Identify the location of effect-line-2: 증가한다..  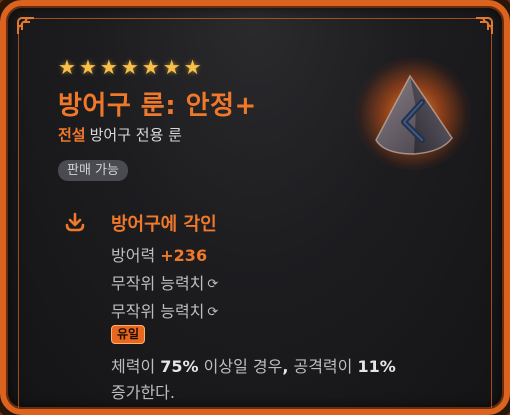
(143, 392).